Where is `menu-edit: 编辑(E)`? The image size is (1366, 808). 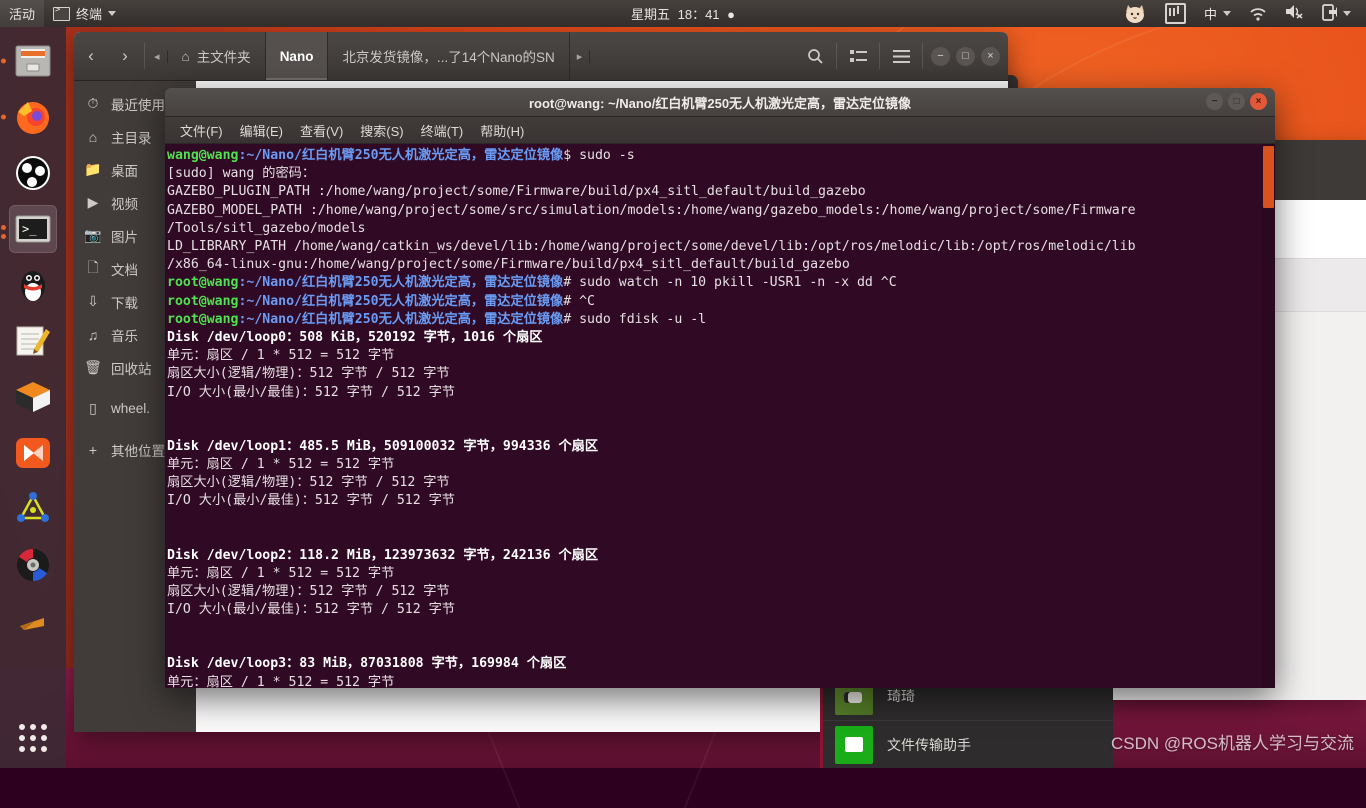 menu-edit: 编辑(E) is located at coordinates (261, 130).